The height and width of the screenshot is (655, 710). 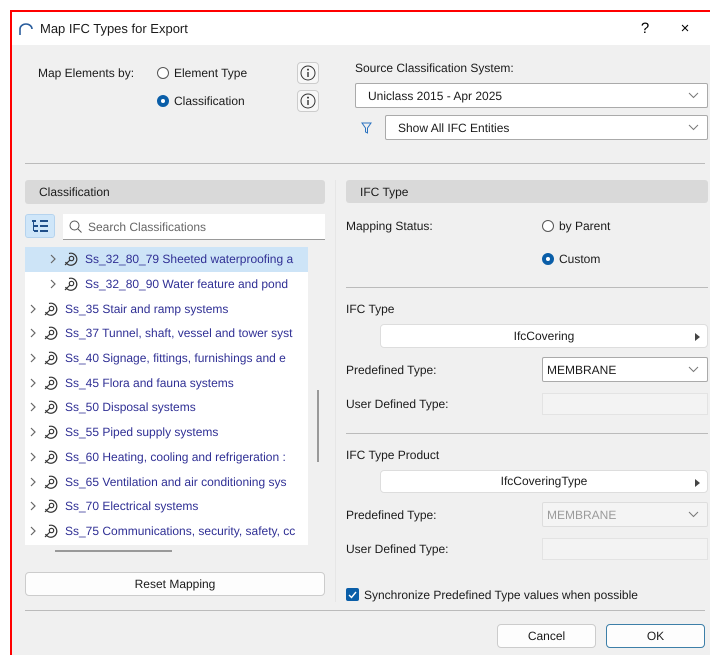 I want to click on tree-item: Ss_65 Ventilation and air conditioning sys, so click(x=166, y=481).